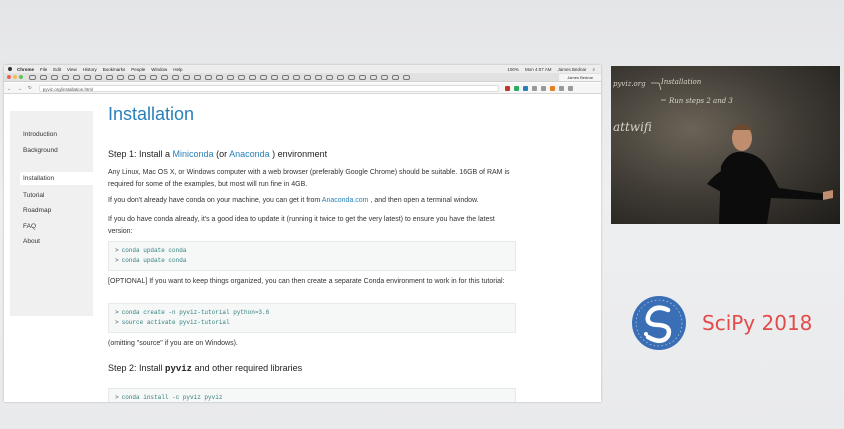 Image resolution: width=844 pixels, height=429 pixels. I want to click on code-line: > conda update conda, so click(151, 260).